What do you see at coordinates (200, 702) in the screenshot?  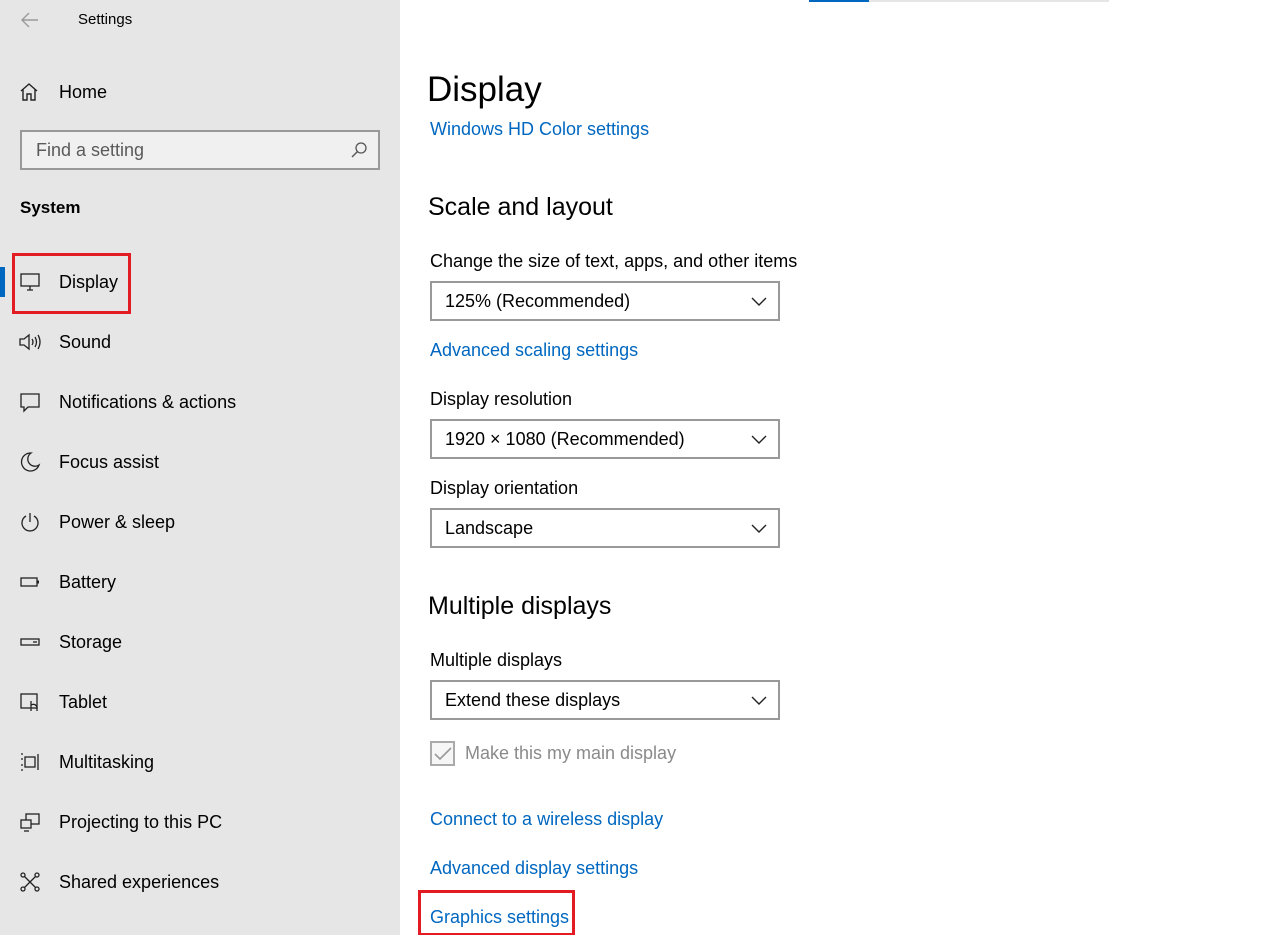 I see `sidebar-item-tablet: Tablet` at bounding box center [200, 702].